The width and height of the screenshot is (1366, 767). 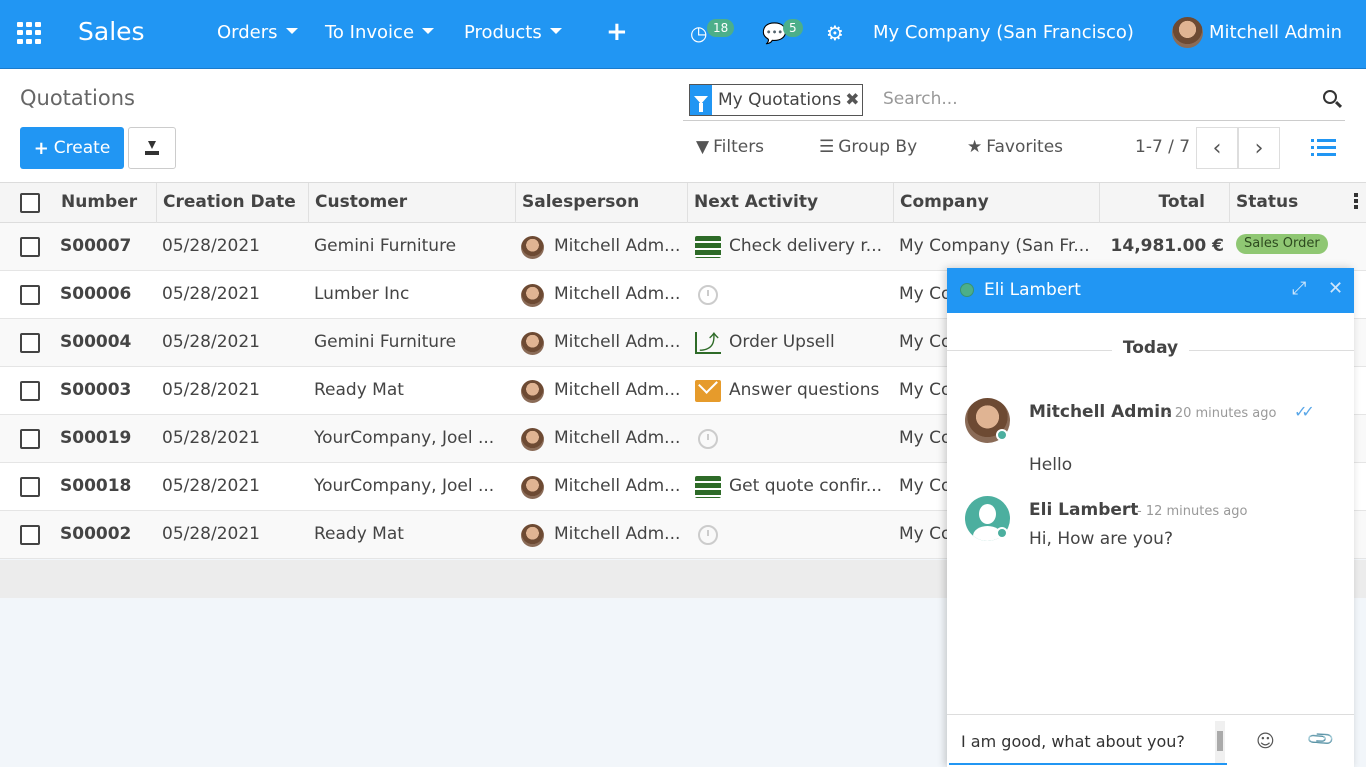 I want to click on col-customer: Customer, so click(x=412, y=203).